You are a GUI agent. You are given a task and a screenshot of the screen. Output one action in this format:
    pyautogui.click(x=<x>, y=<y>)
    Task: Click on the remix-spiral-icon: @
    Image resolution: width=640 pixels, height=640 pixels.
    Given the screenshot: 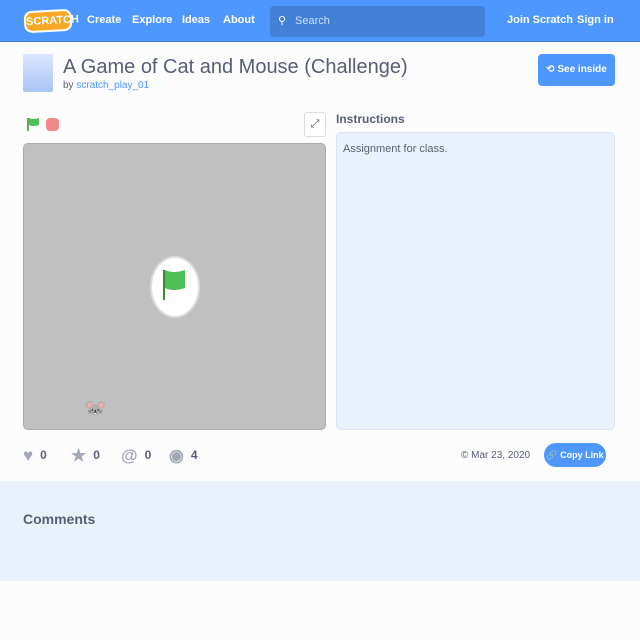 What is the action you would take?
    pyautogui.click(x=129, y=455)
    